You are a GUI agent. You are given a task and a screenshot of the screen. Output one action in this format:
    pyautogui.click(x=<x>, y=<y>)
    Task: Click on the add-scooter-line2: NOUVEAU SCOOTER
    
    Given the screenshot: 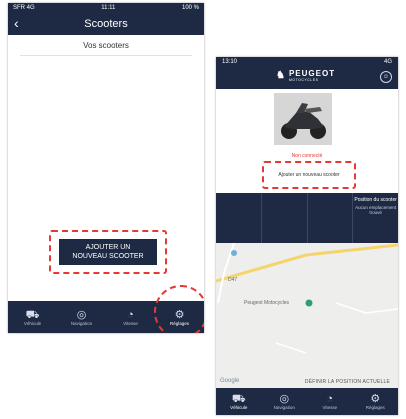 What is the action you would take?
    pyautogui.click(x=108, y=256)
    